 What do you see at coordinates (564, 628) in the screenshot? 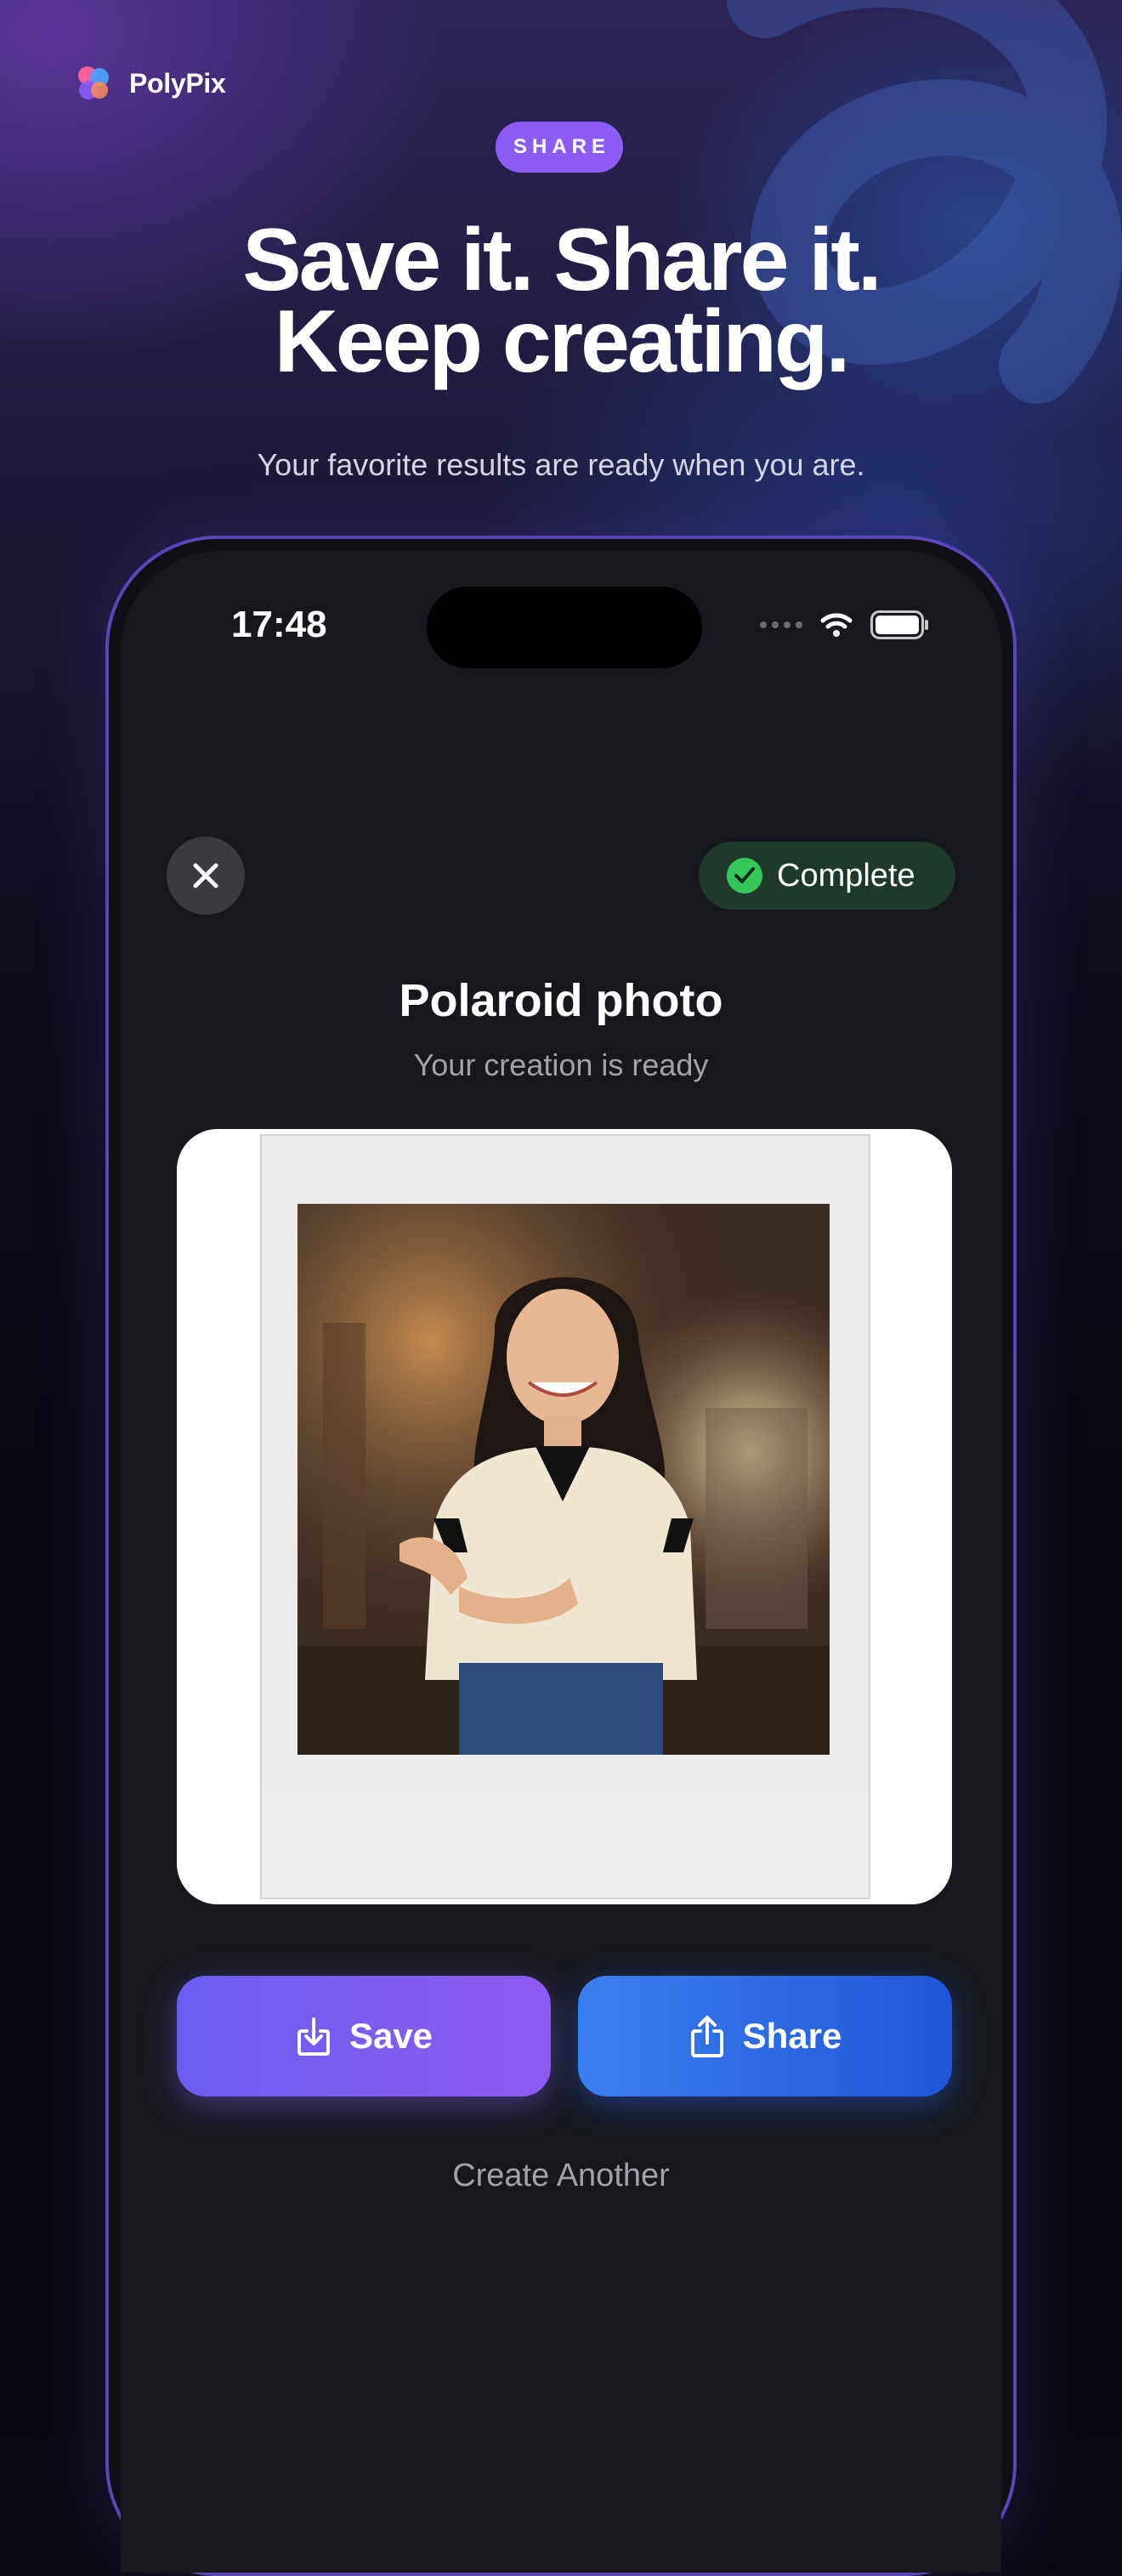
I see `dynamic-island` at bounding box center [564, 628].